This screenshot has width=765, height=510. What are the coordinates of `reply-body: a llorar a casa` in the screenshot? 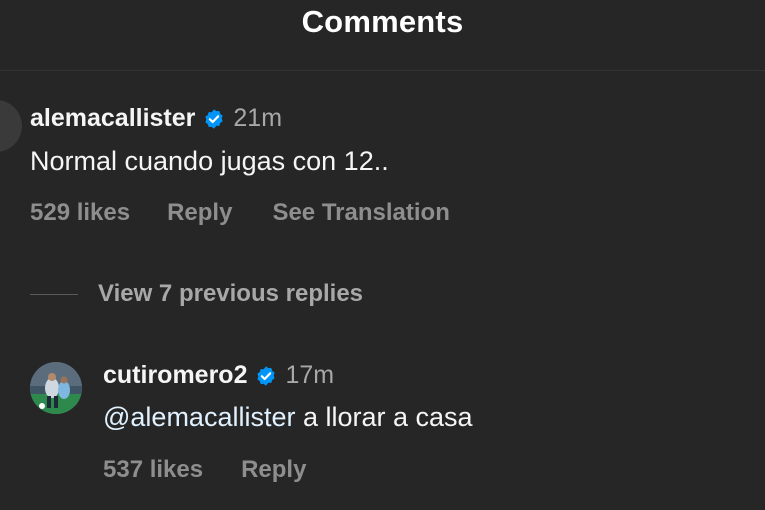 It's located at (384, 417).